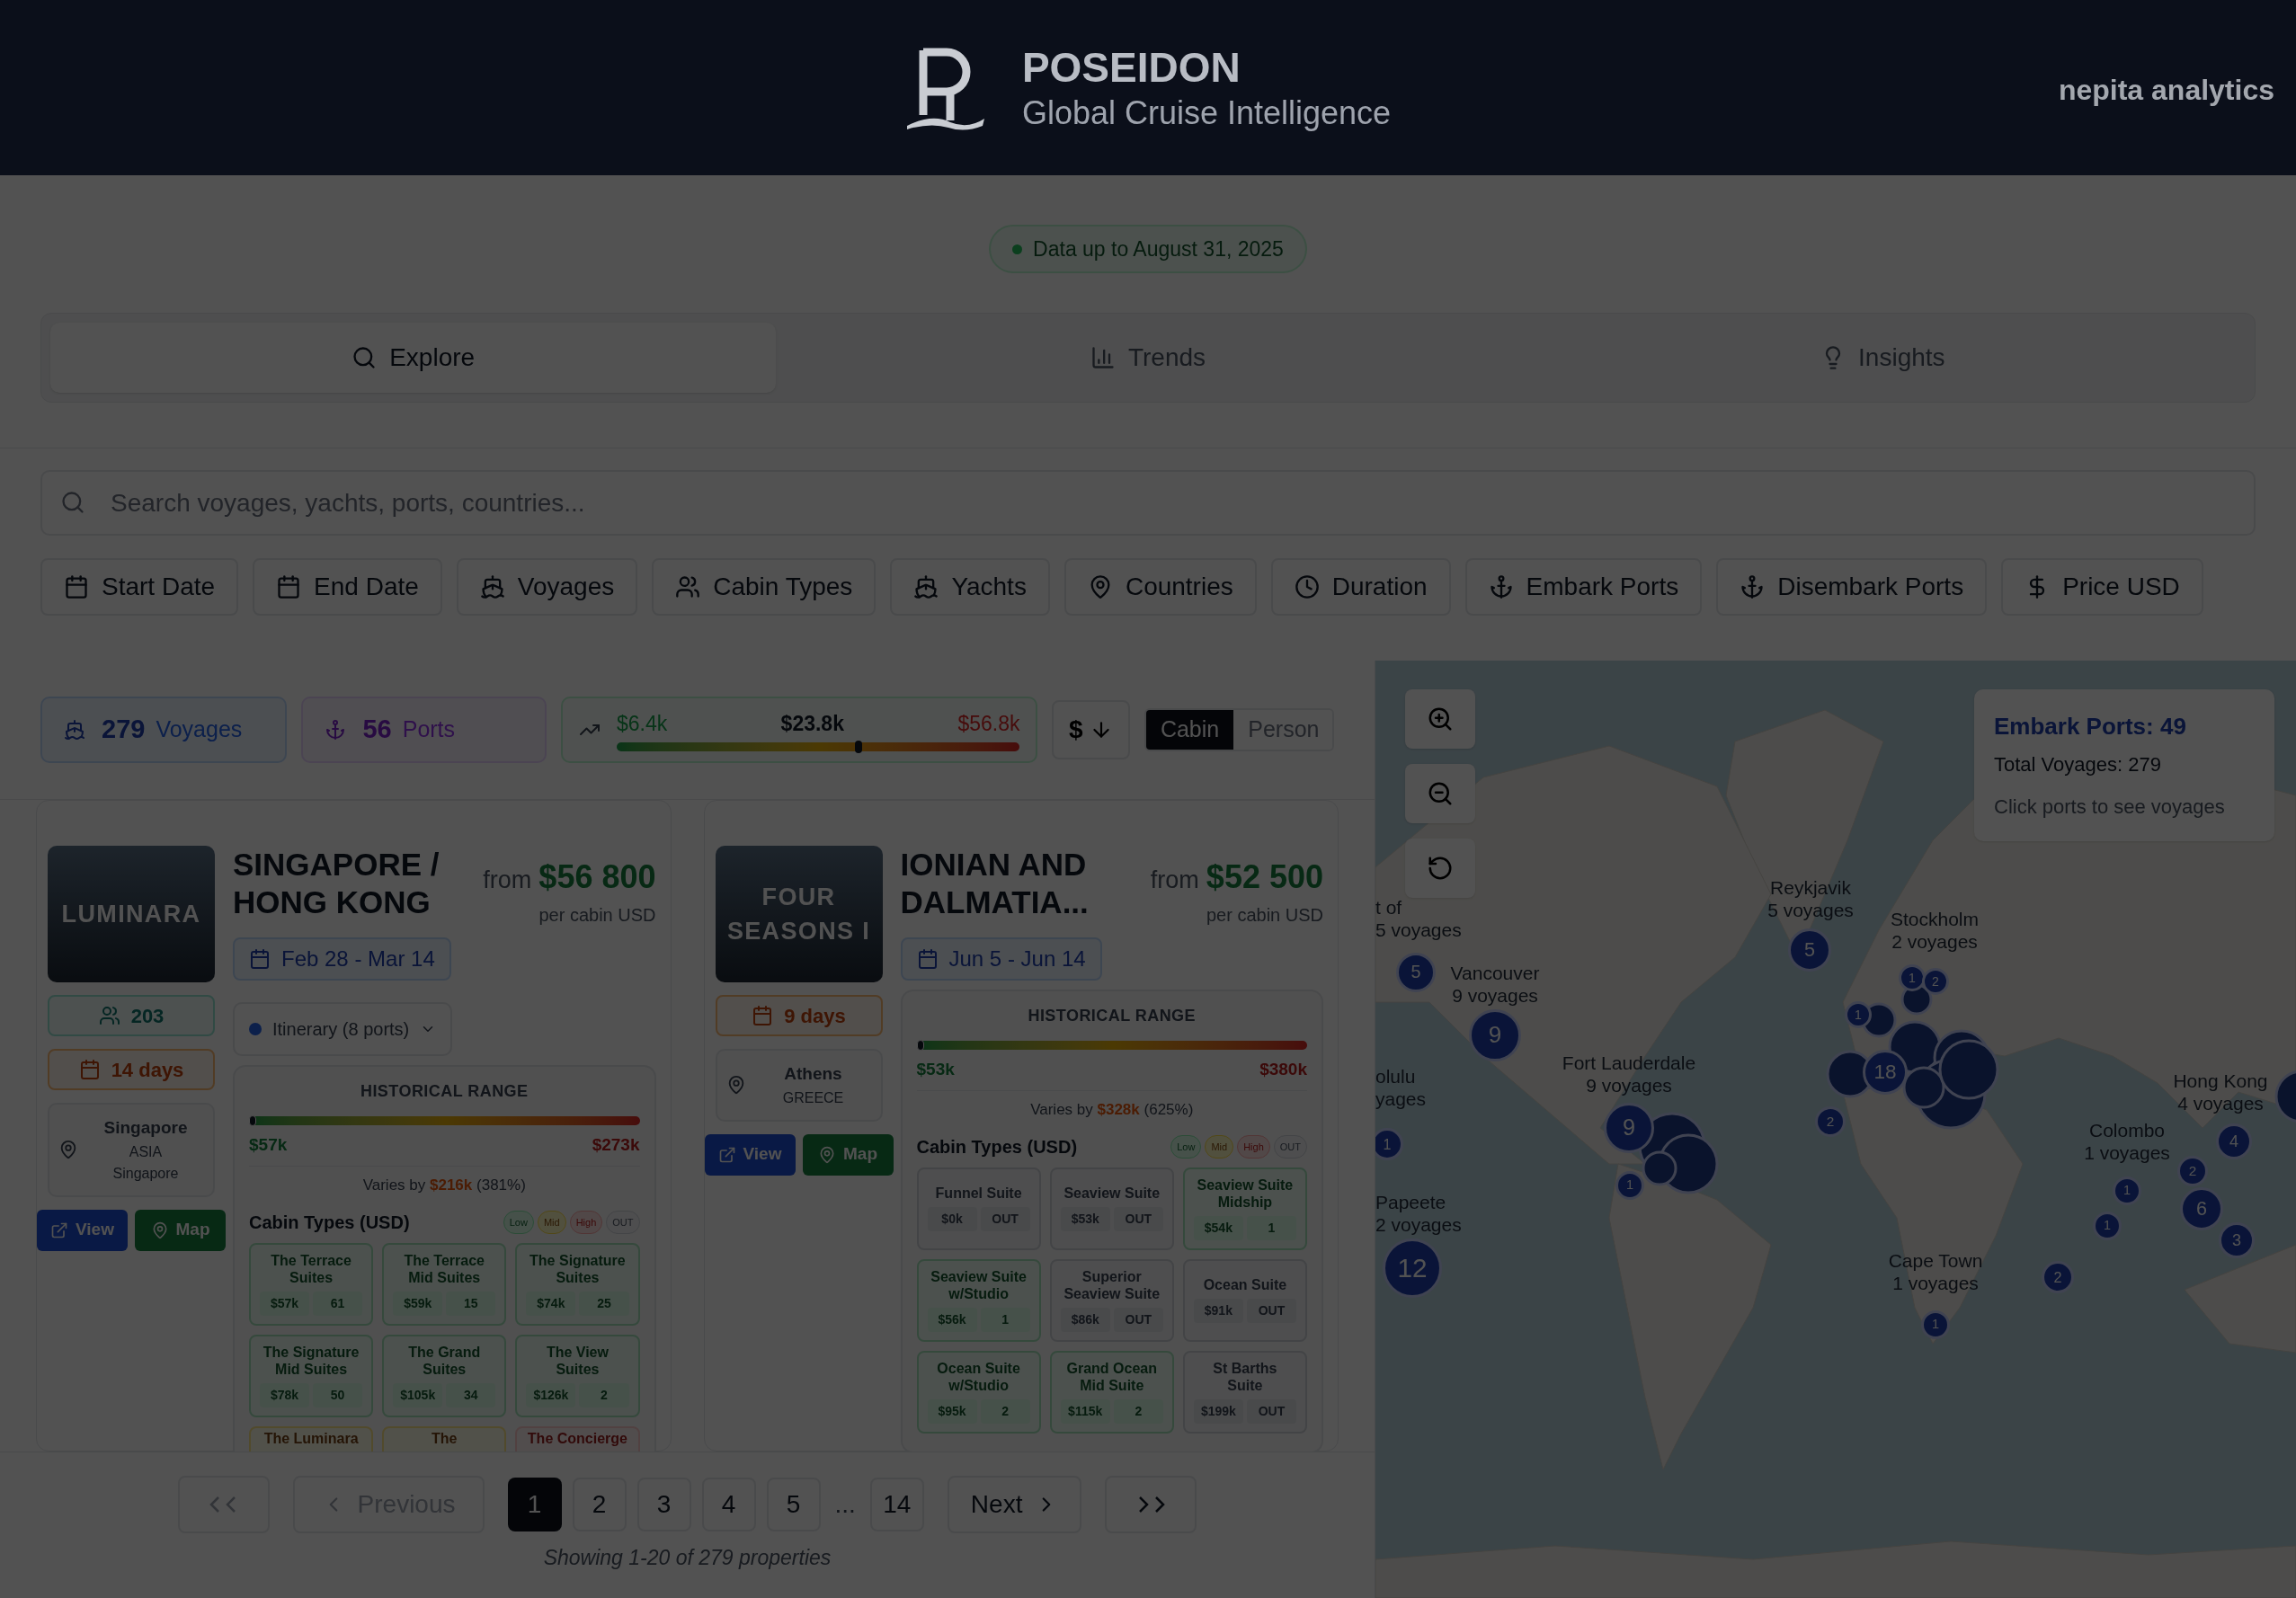 The image size is (2296, 1598). I want to click on filter-button: Disembark Ports, so click(1852, 587).